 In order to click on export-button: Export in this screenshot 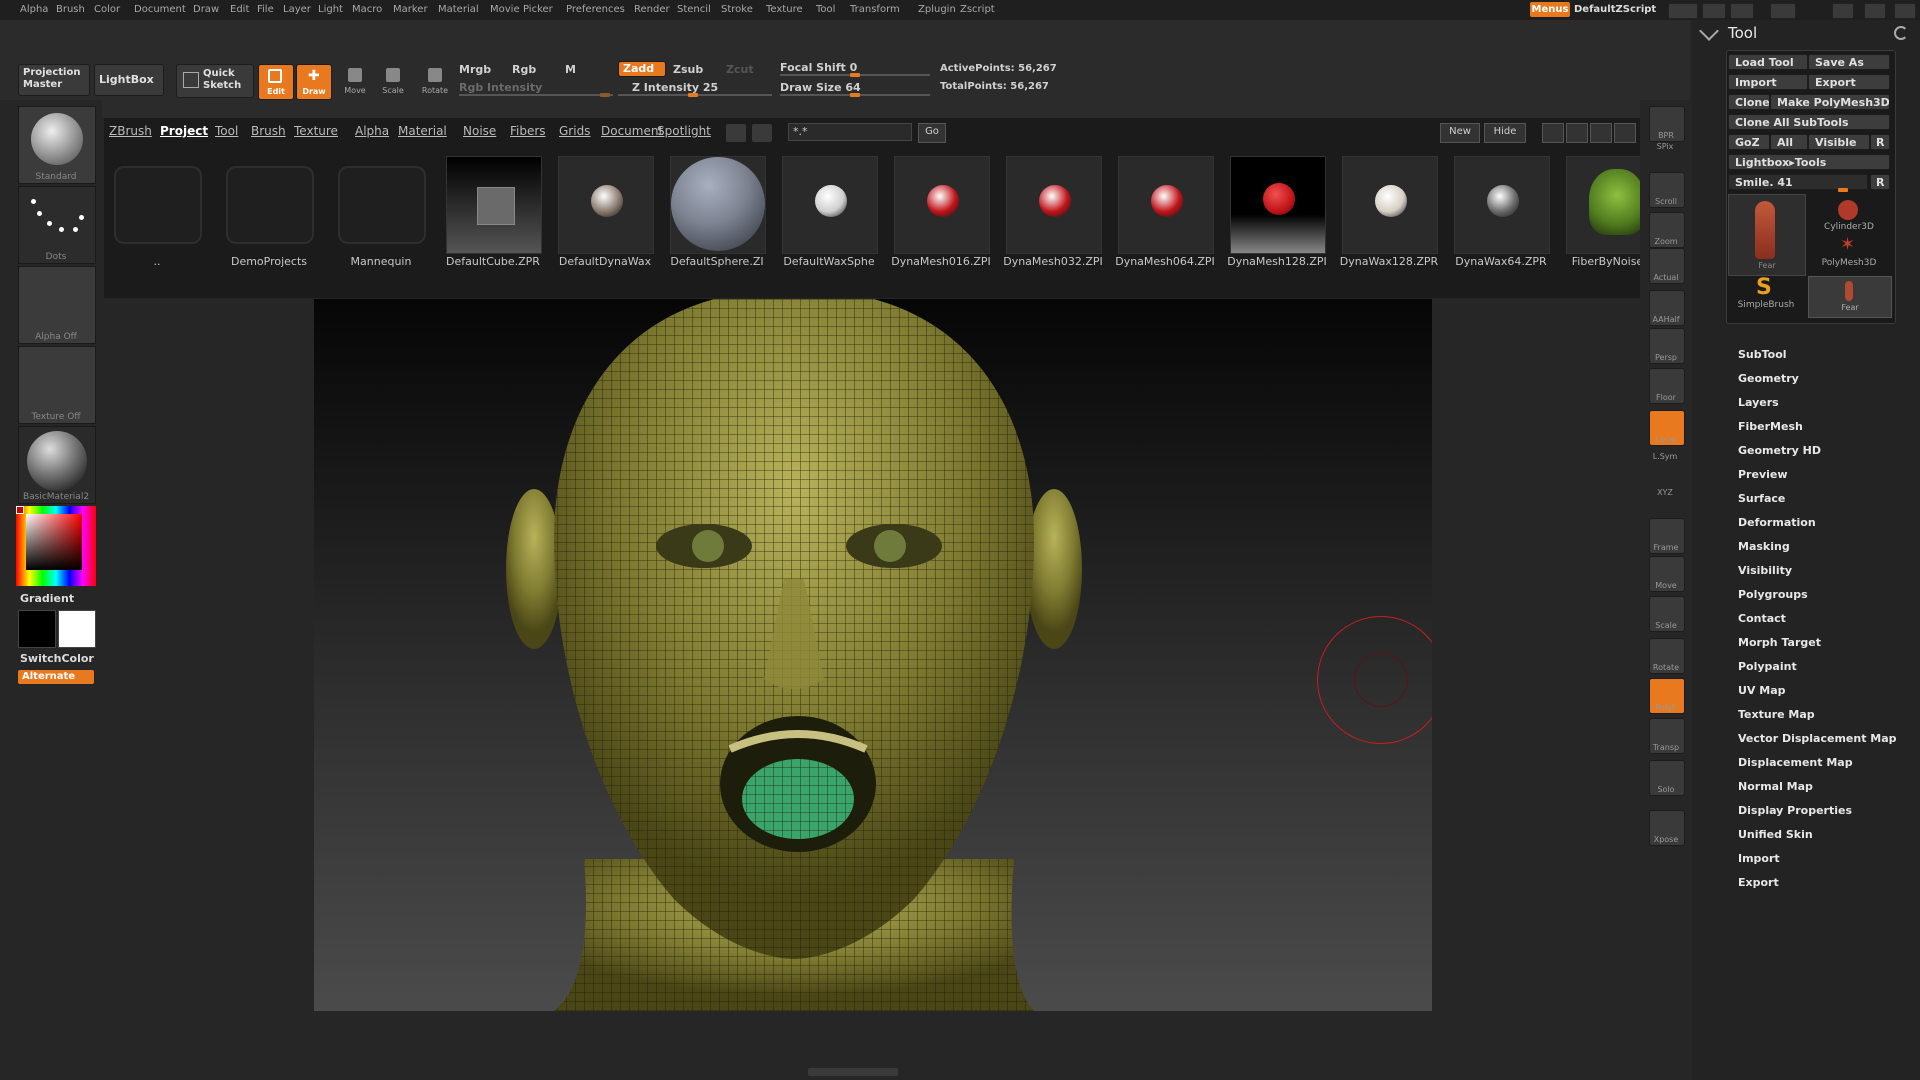, I will do `click(1849, 82)`.